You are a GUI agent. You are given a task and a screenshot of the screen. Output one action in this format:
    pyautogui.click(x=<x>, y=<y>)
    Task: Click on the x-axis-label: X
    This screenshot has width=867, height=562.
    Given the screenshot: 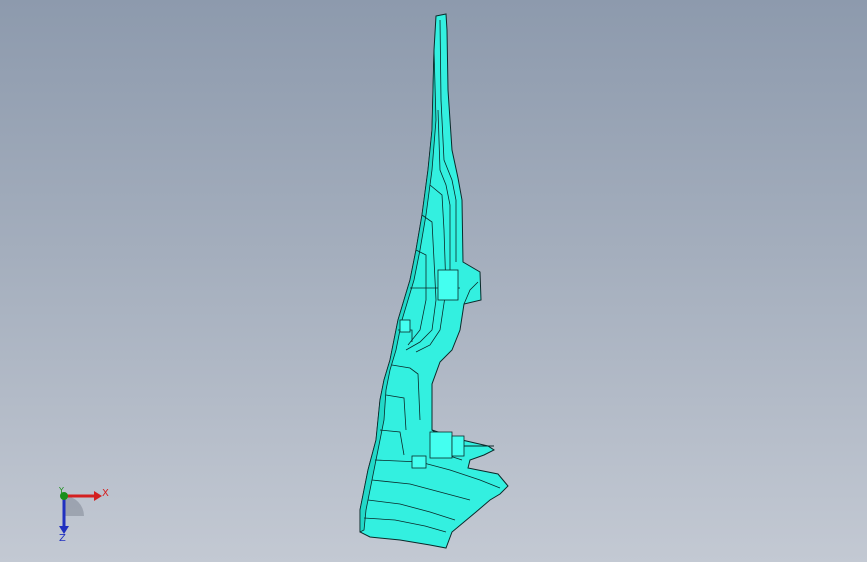 What is the action you would take?
    pyautogui.click(x=105, y=493)
    